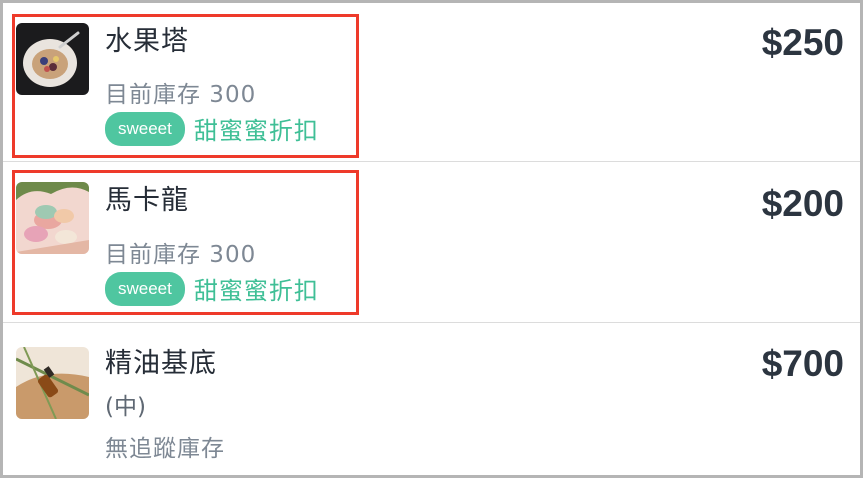  What do you see at coordinates (165, 449) in the screenshot?
I see `stock-status: 無追蹤庫存` at bounding box center [165, 449].